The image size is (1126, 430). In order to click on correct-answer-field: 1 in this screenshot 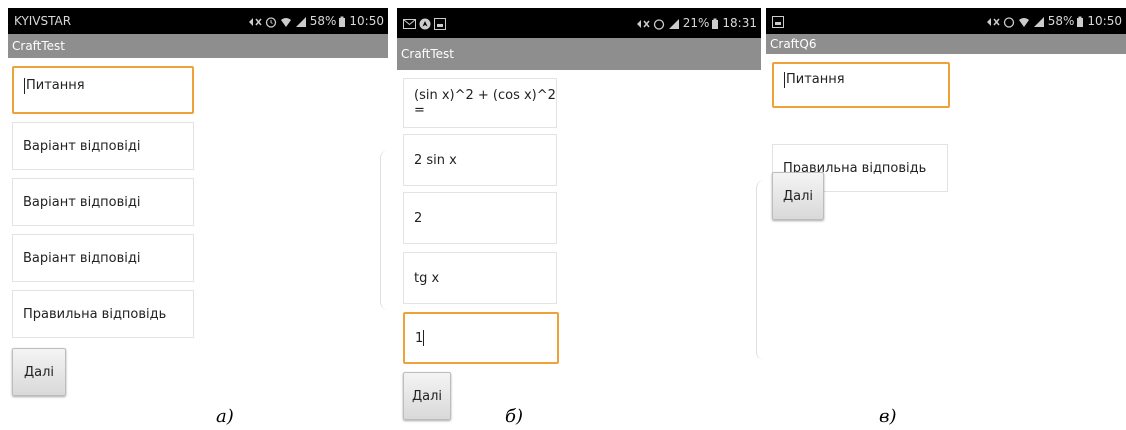, I will do `click(481, 338)`.